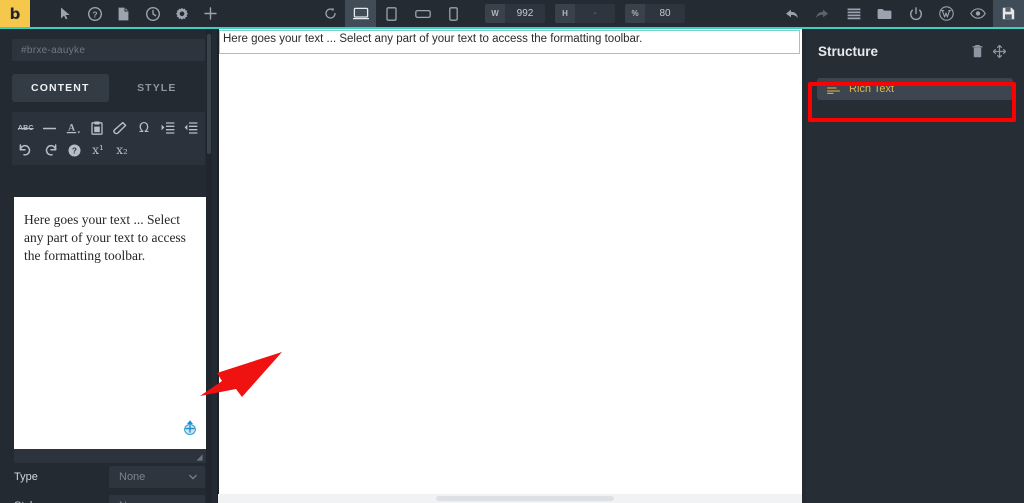 This screenshot has height=503, width=1024. I want to click on format-toolbar-row-1: ABC A Ω, so click(108, 128).